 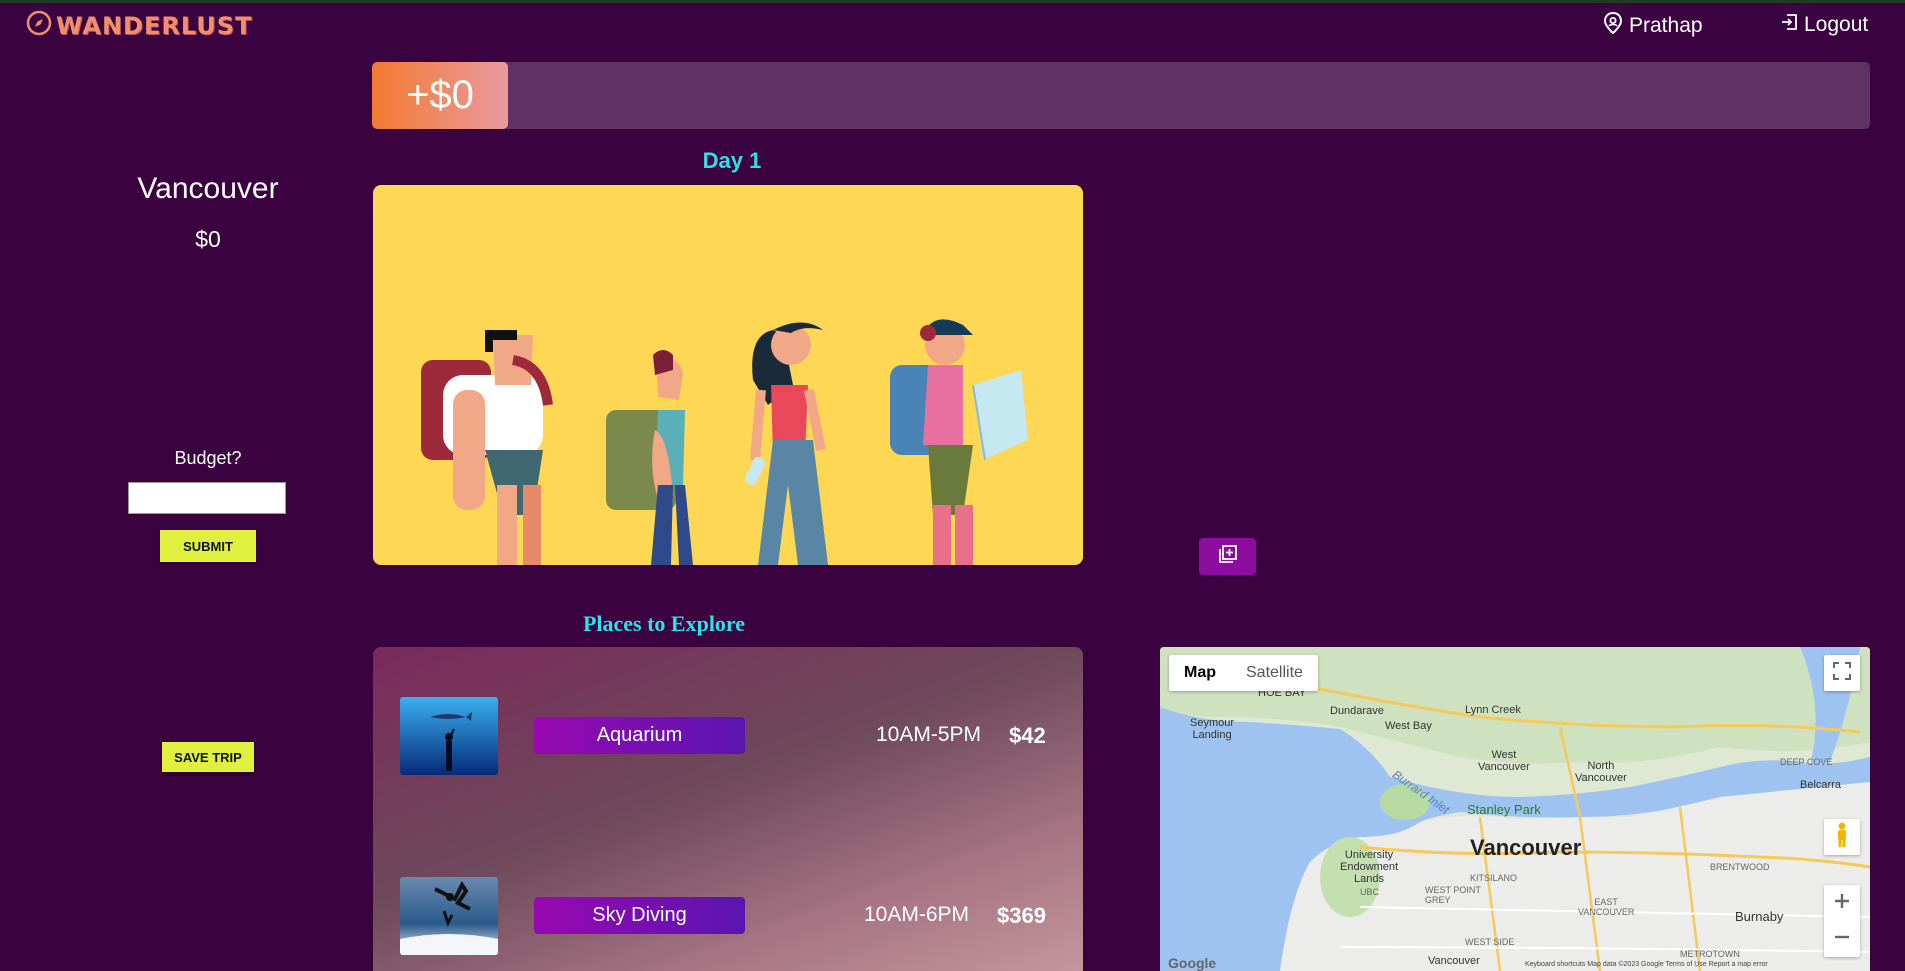 What do you see at coordinates (1601, 772) in the screenshot?
I see `map-label-north-vancouver: North Vancouver` at bounding box center [1601, 772].